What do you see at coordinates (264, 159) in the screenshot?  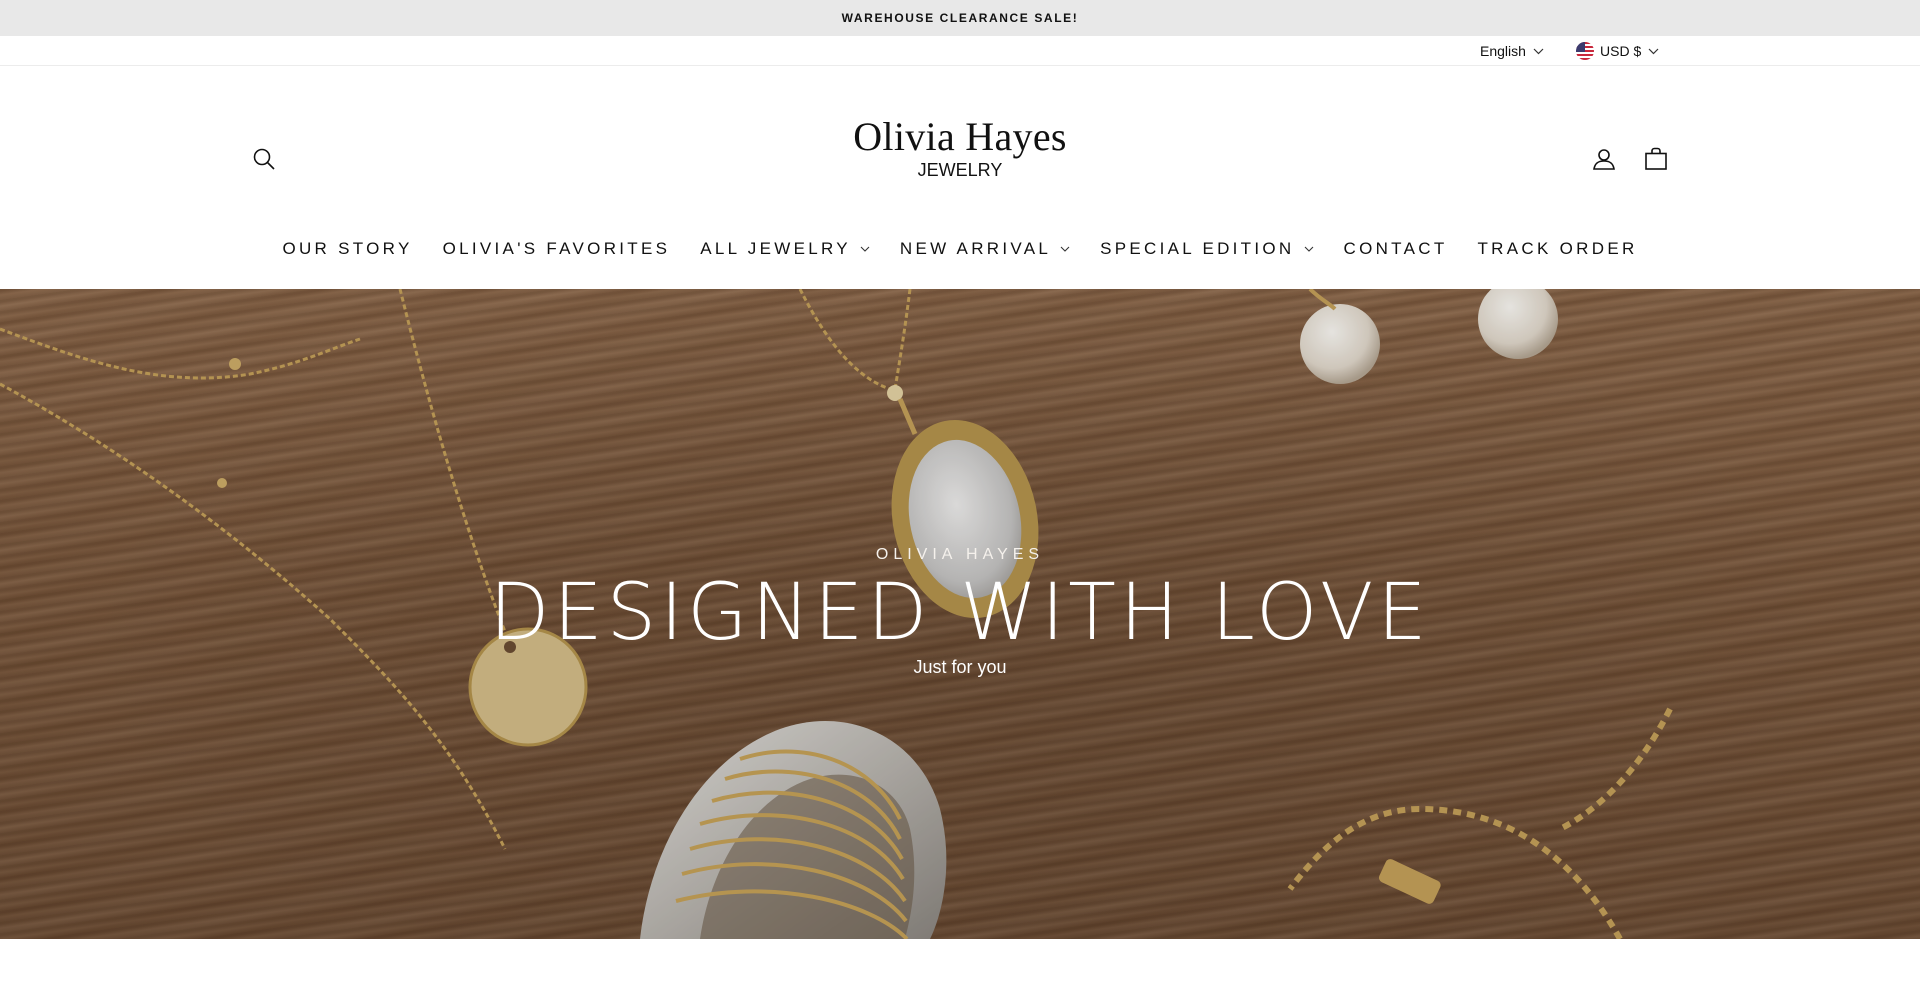 I see `search-icon` at bounding box center [264, 159].